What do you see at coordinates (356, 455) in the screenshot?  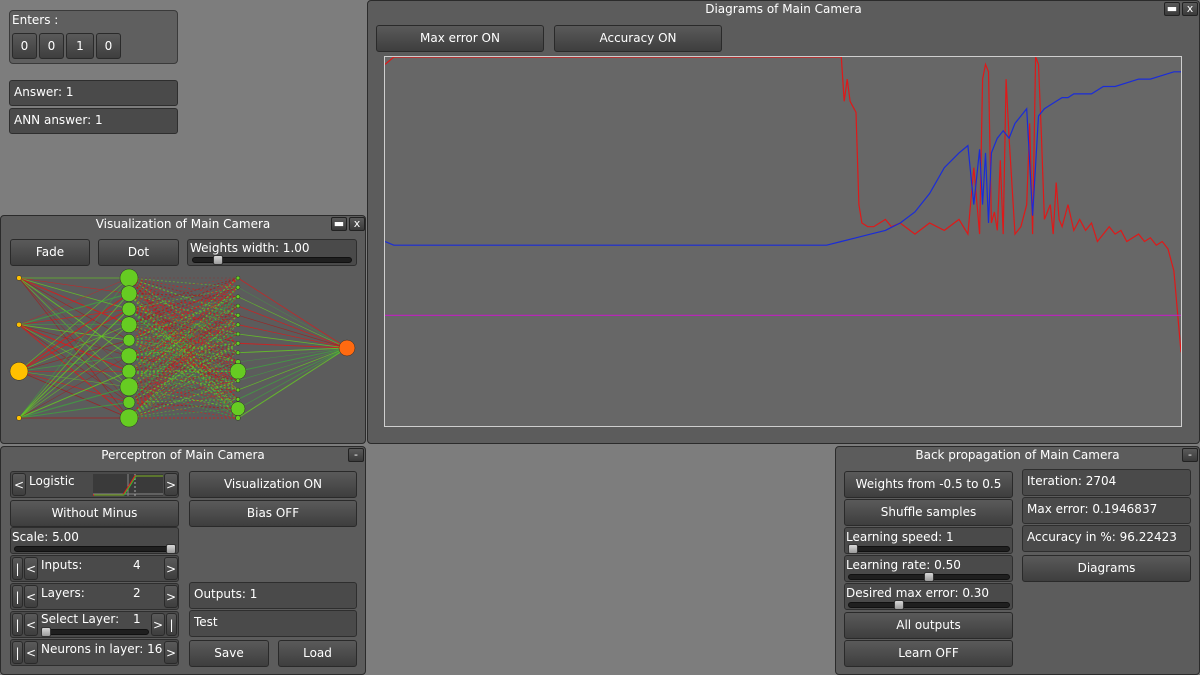 I see `perceptron-minimize-button: -` at bounding box center [356, 455].